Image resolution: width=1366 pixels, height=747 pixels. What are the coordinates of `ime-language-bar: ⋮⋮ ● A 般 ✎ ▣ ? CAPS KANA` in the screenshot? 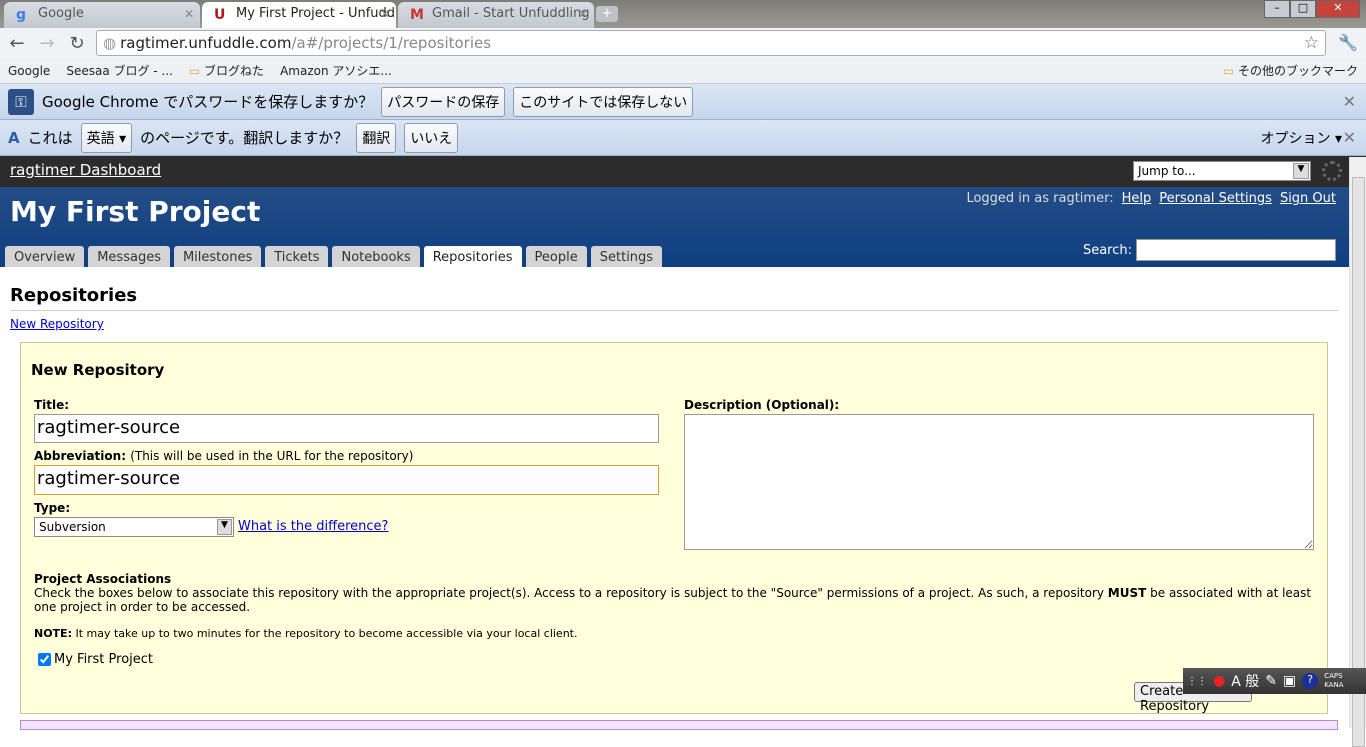 It's located at (1274, 681).